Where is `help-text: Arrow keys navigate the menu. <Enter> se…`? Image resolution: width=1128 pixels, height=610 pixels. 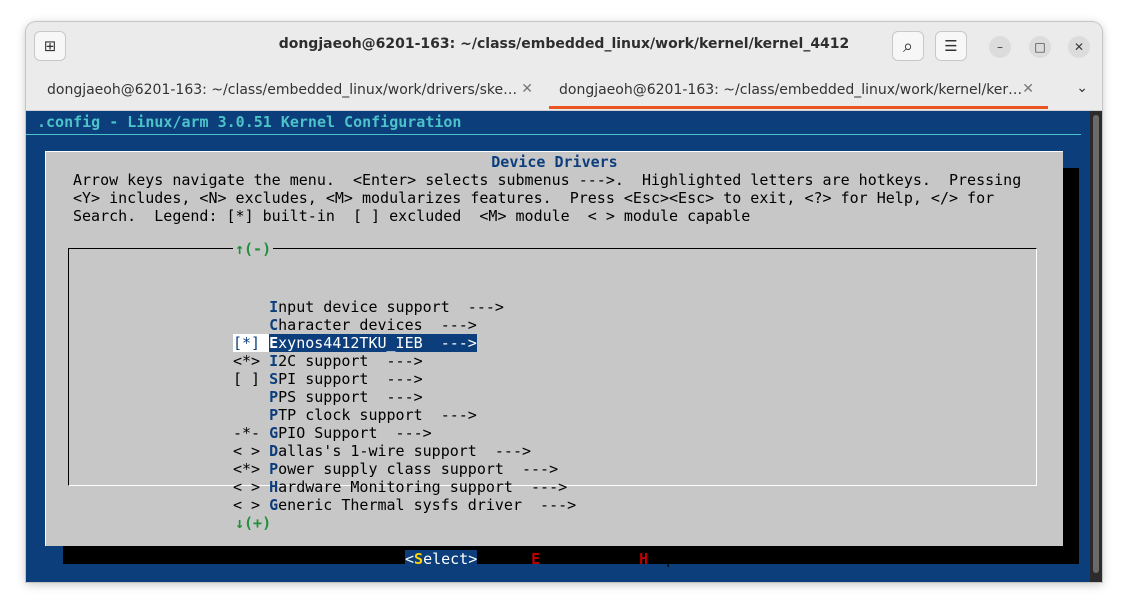 help-text: Arrow keys navigate the menu. <Enter> se… is located at coordinates (547, 198).